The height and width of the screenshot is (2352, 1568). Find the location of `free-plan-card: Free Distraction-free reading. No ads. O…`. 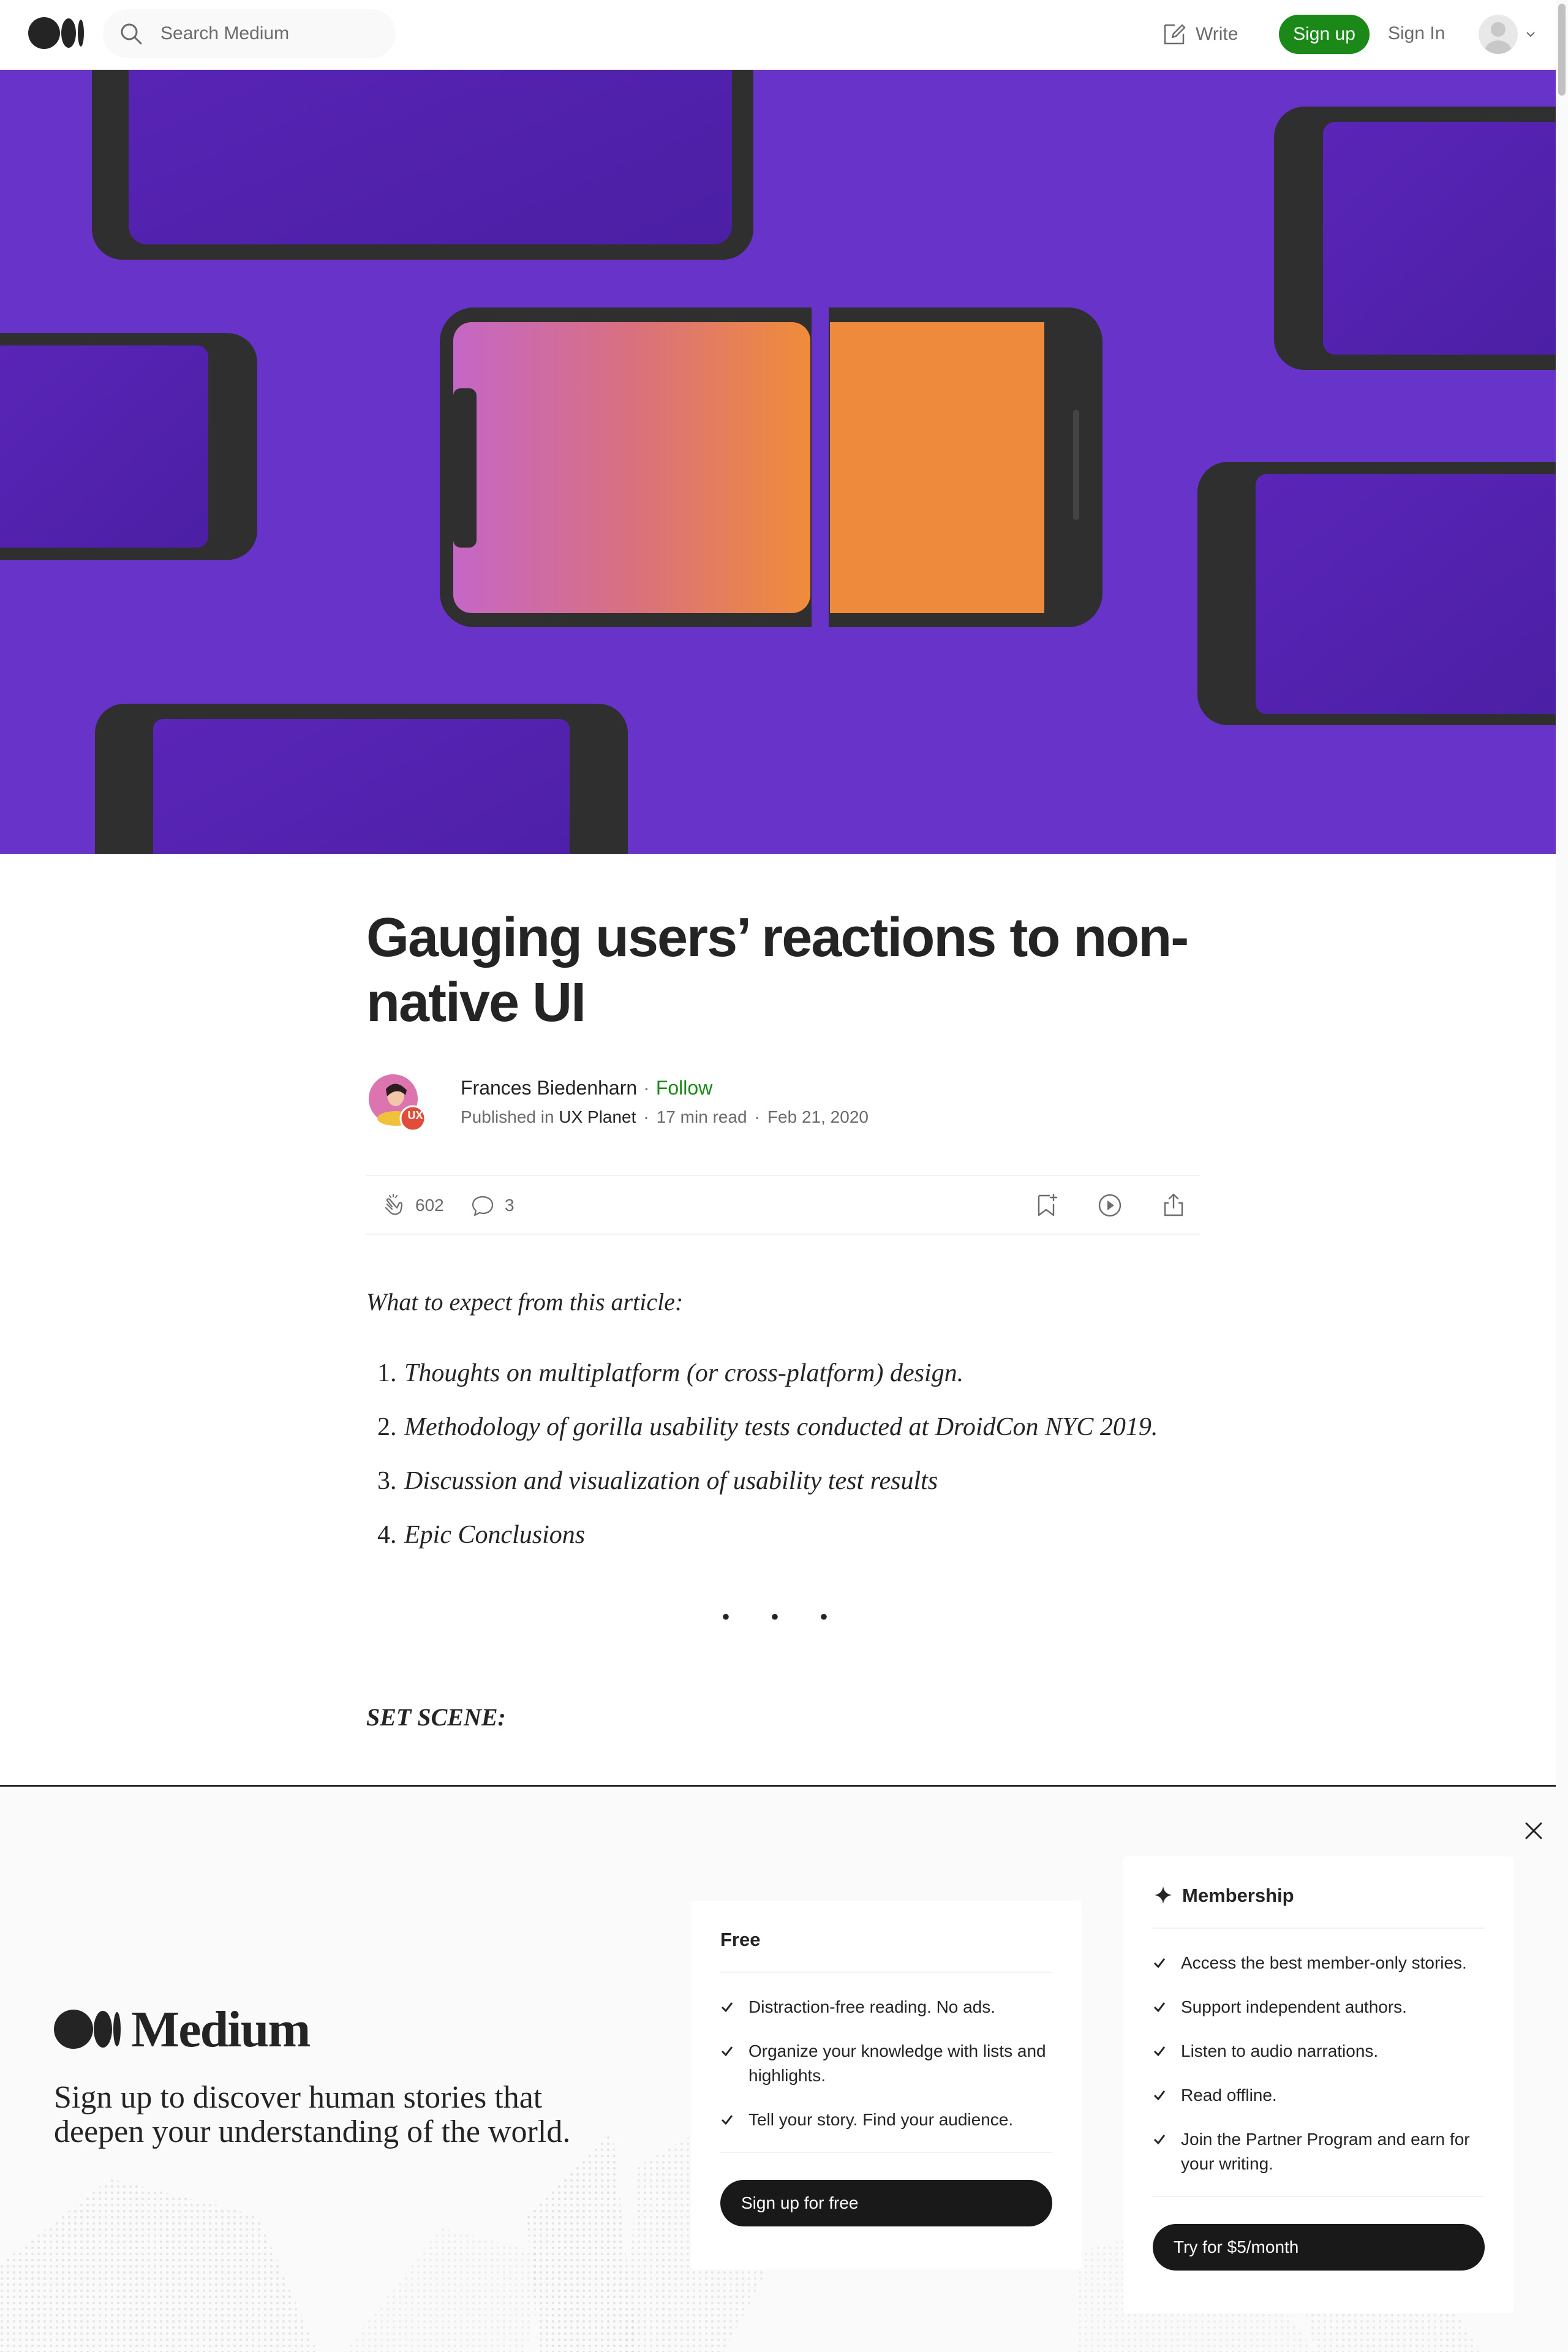

free-plan-card: Free Distraction-free reading. No ads. O… is located at coordinates (886, 2085).